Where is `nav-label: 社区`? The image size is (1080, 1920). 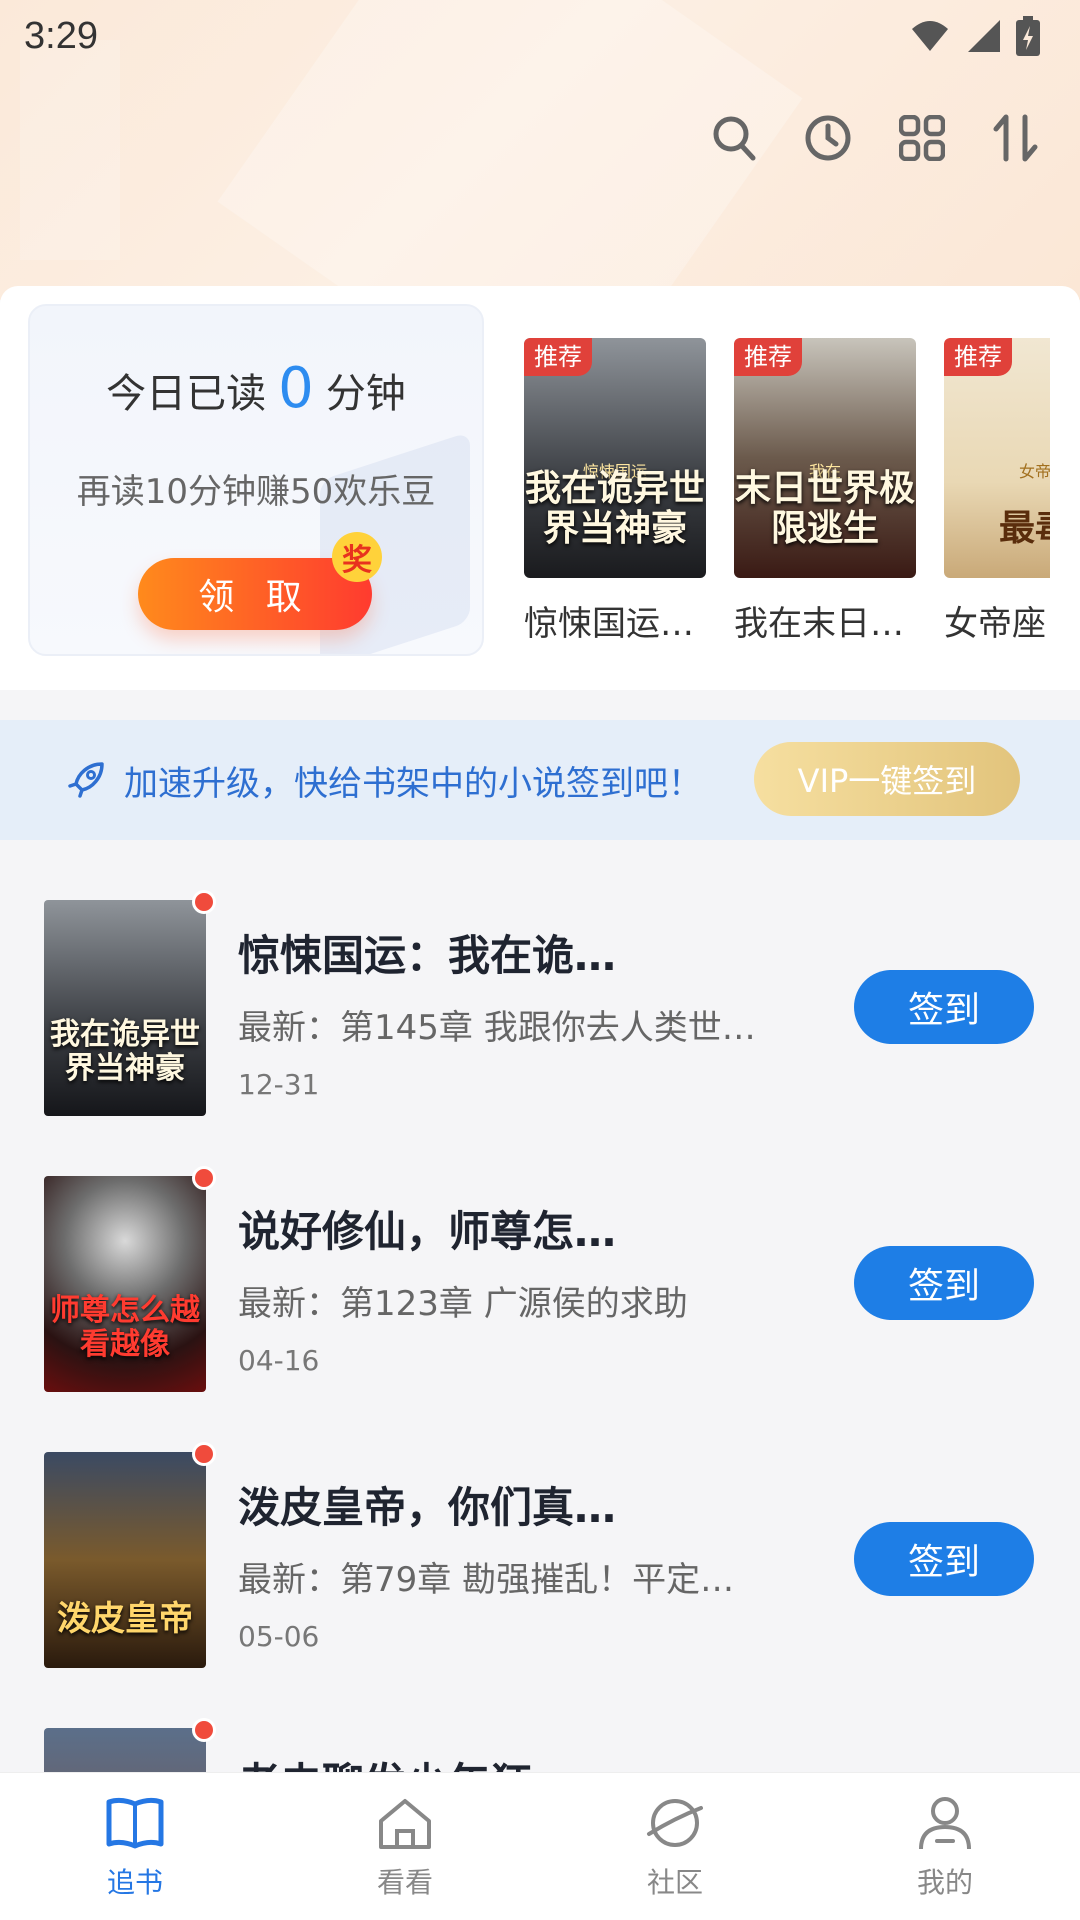 nav-label: 社区 is located at coordinates (674, 1882).